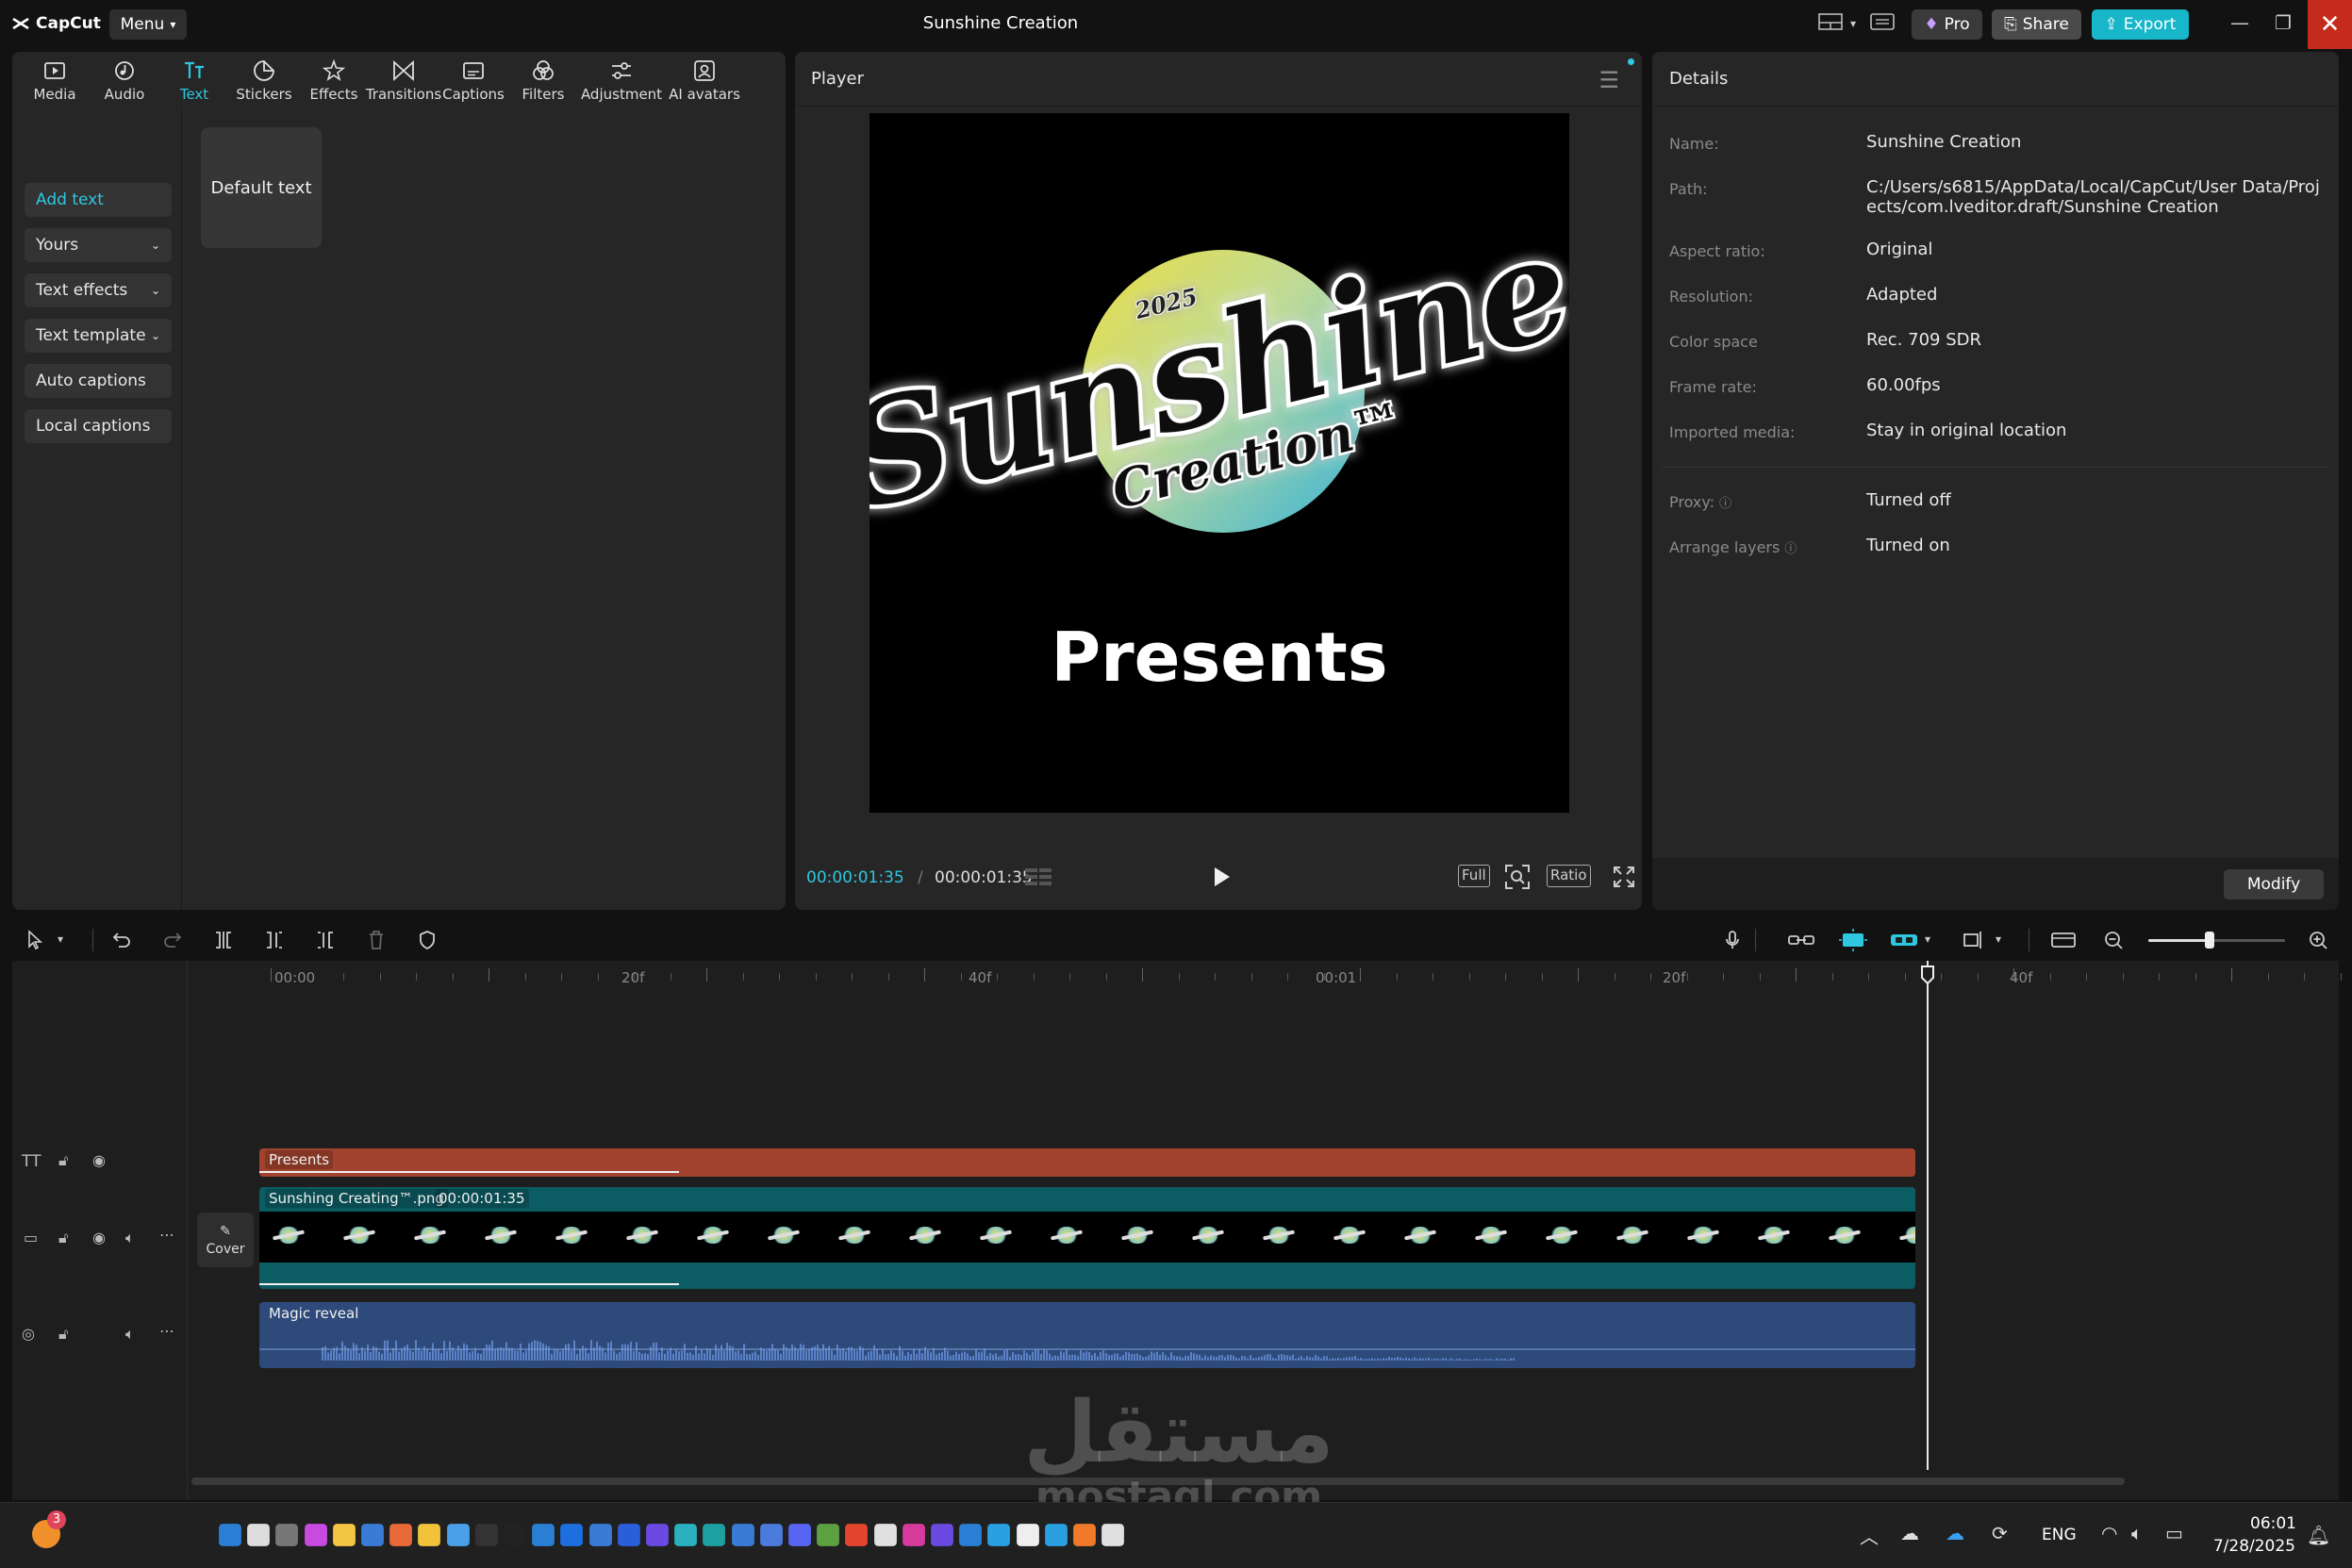 Image resolution: width=2352 pixels, height=1568 pixels. Describe the element at coordinates (172, 940) in the screenshot. I see `redo-icon` at that location.